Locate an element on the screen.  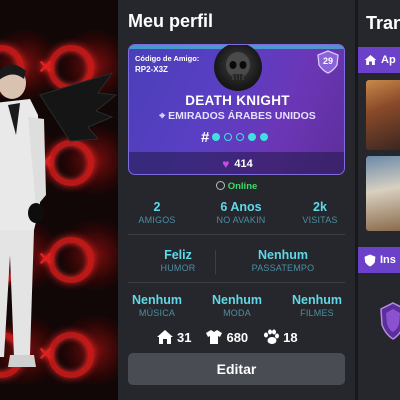
skull-icon is located at coordinates (238, 66).